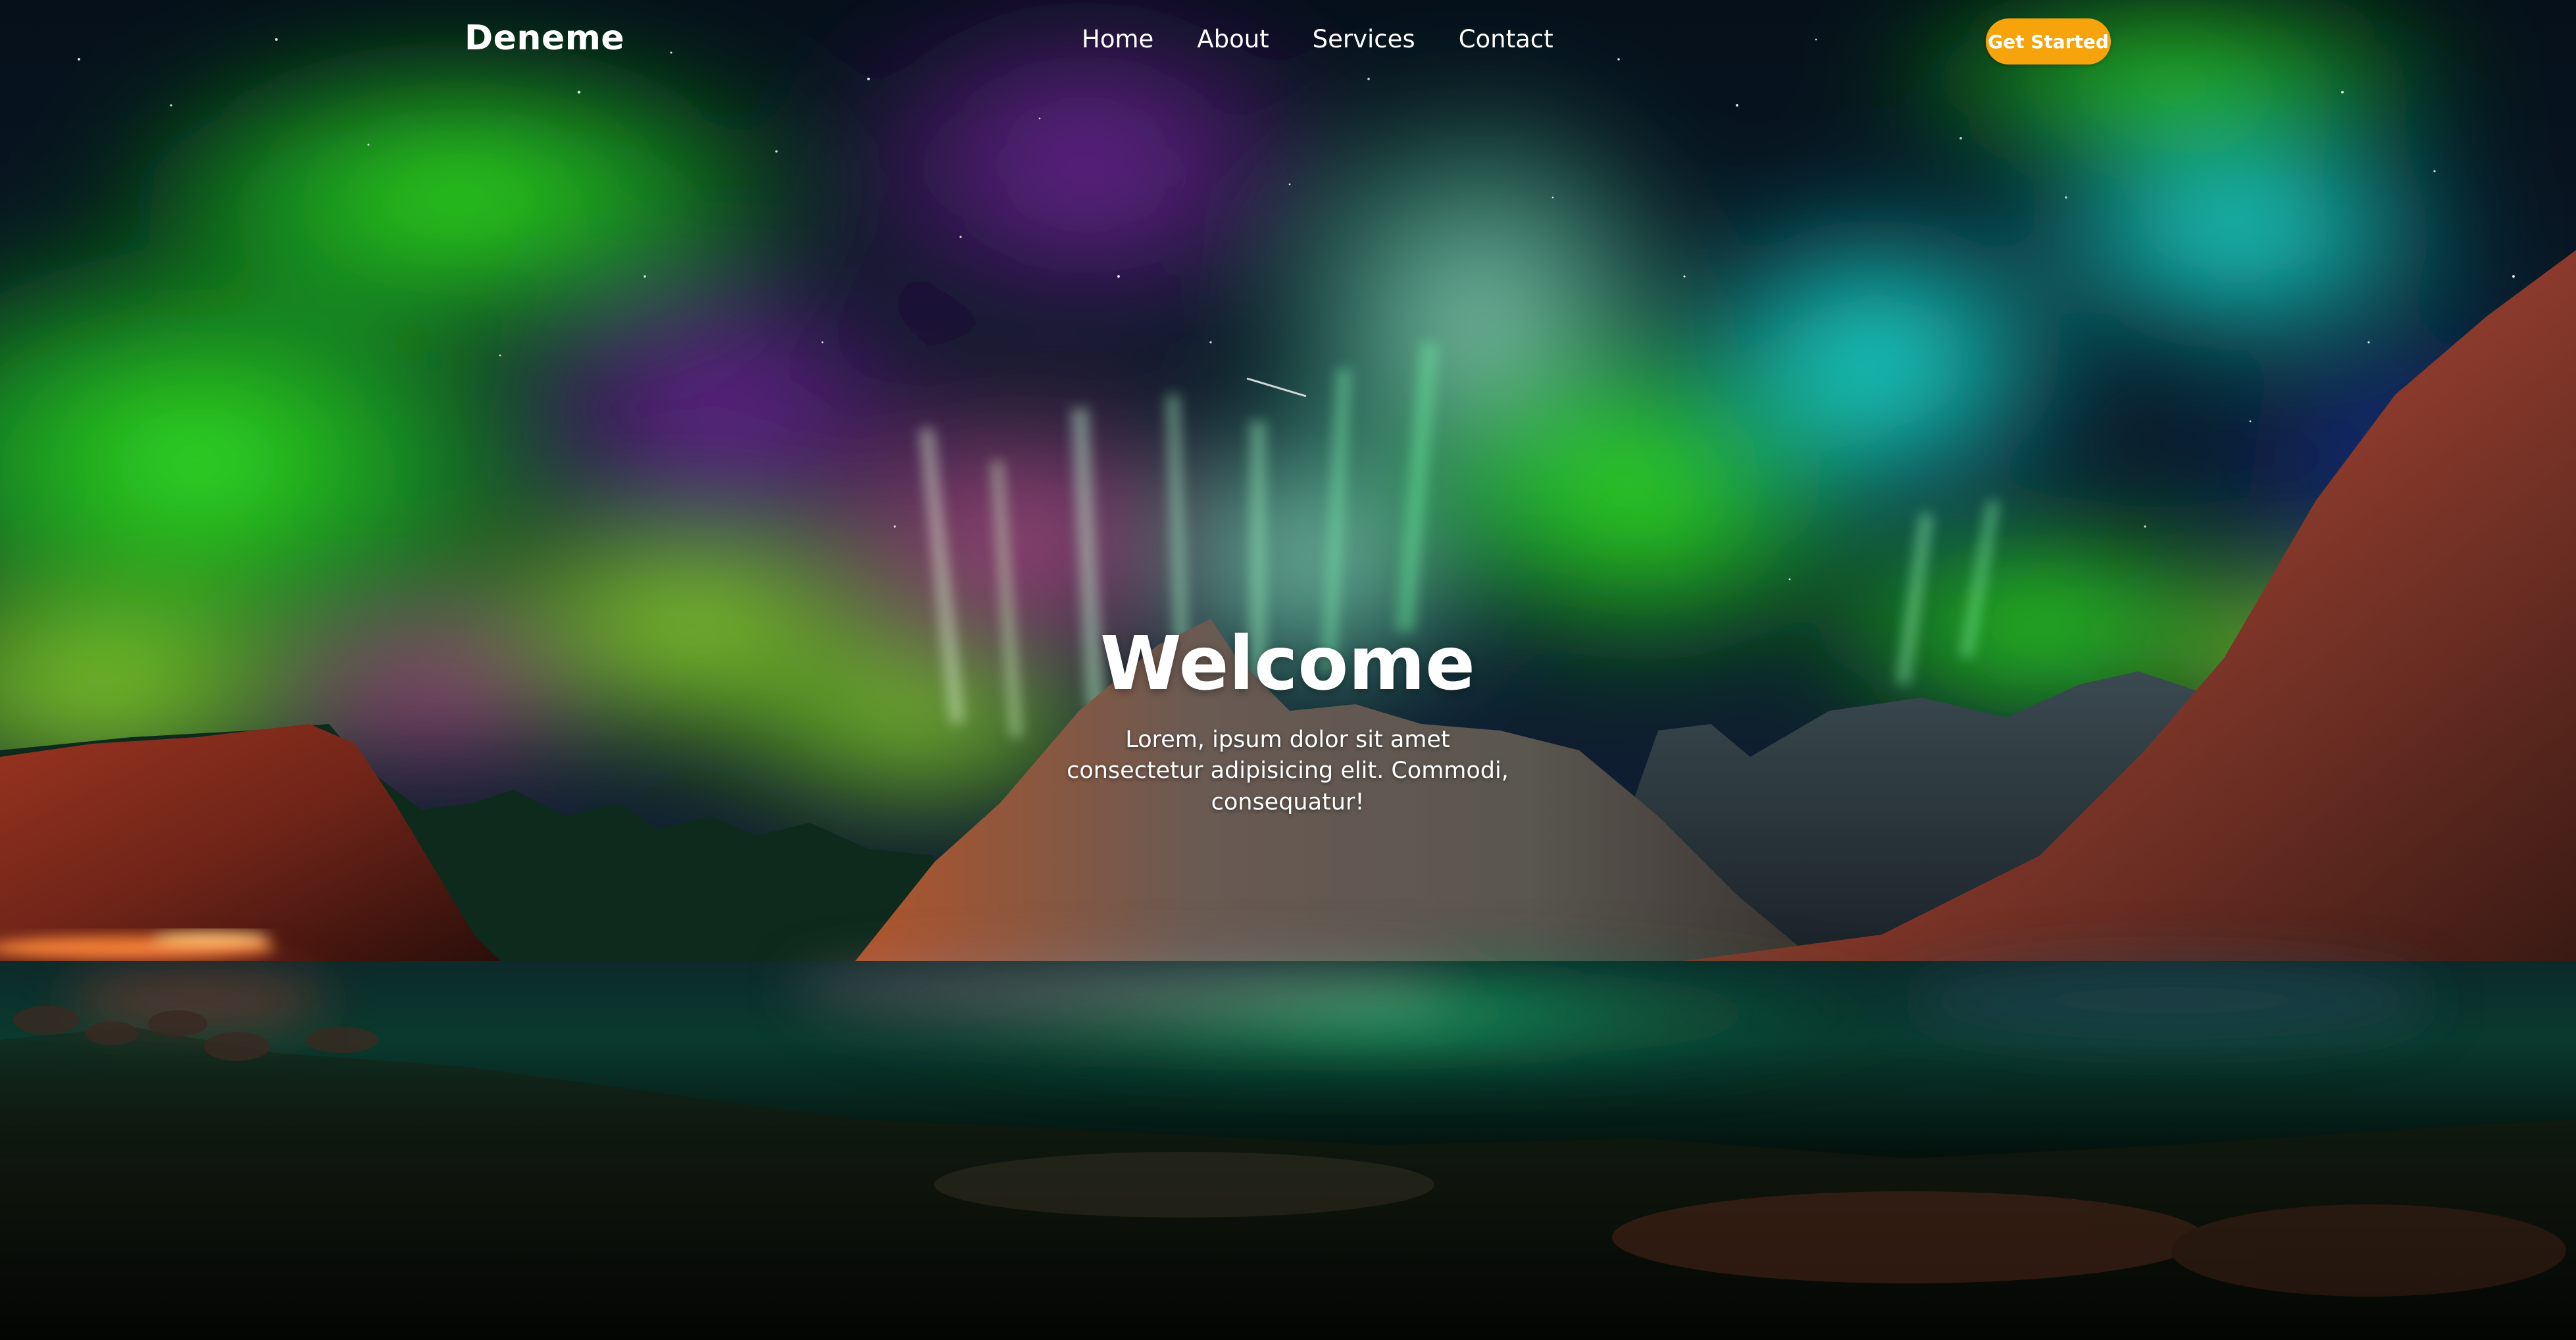  I want to click on nav-item-home: Home, so click(1117, 39).